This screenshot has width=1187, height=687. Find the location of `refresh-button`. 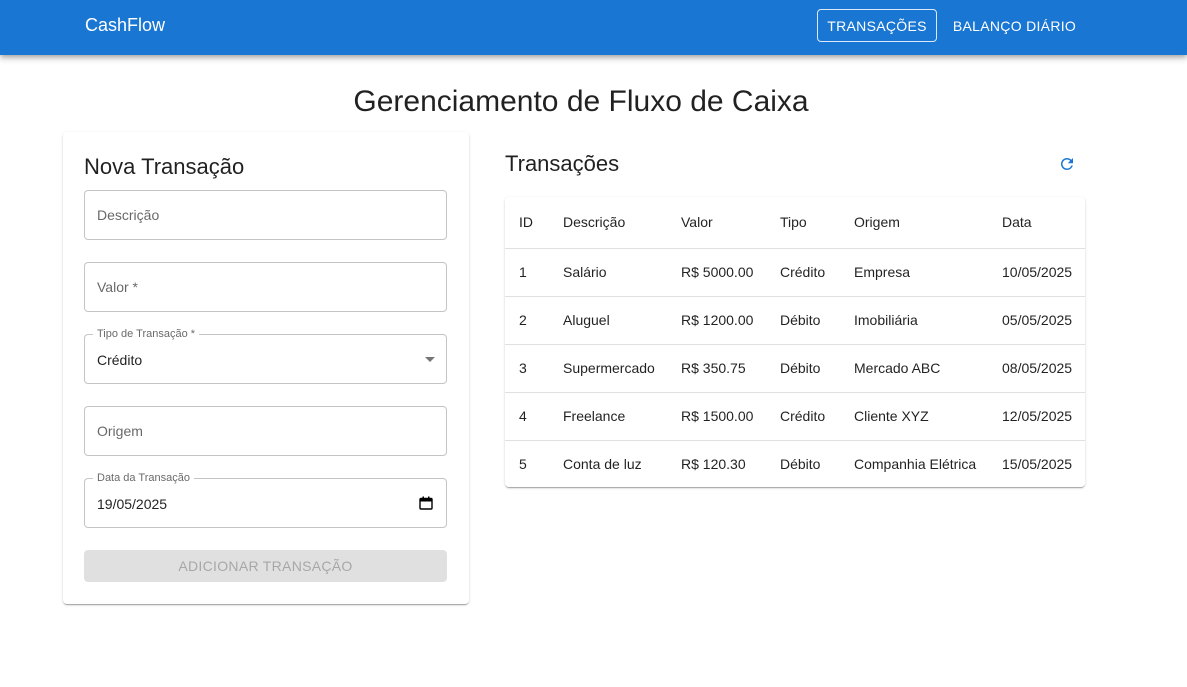

refresh-button is located at coordinates (1067, 164).